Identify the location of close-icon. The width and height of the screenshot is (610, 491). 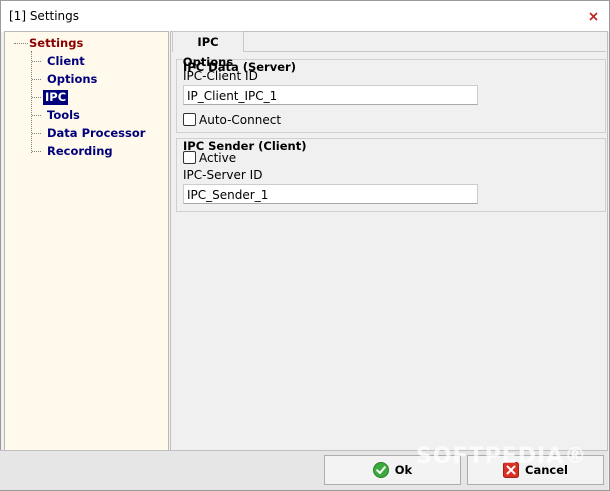
(593, 16).